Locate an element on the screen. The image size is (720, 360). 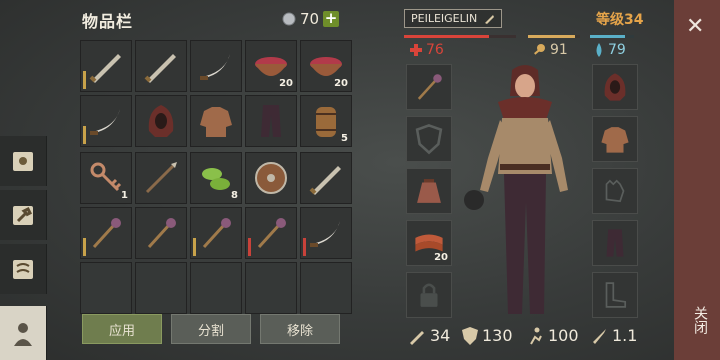
shield-outline-icon is located at coordinates (429, 139).